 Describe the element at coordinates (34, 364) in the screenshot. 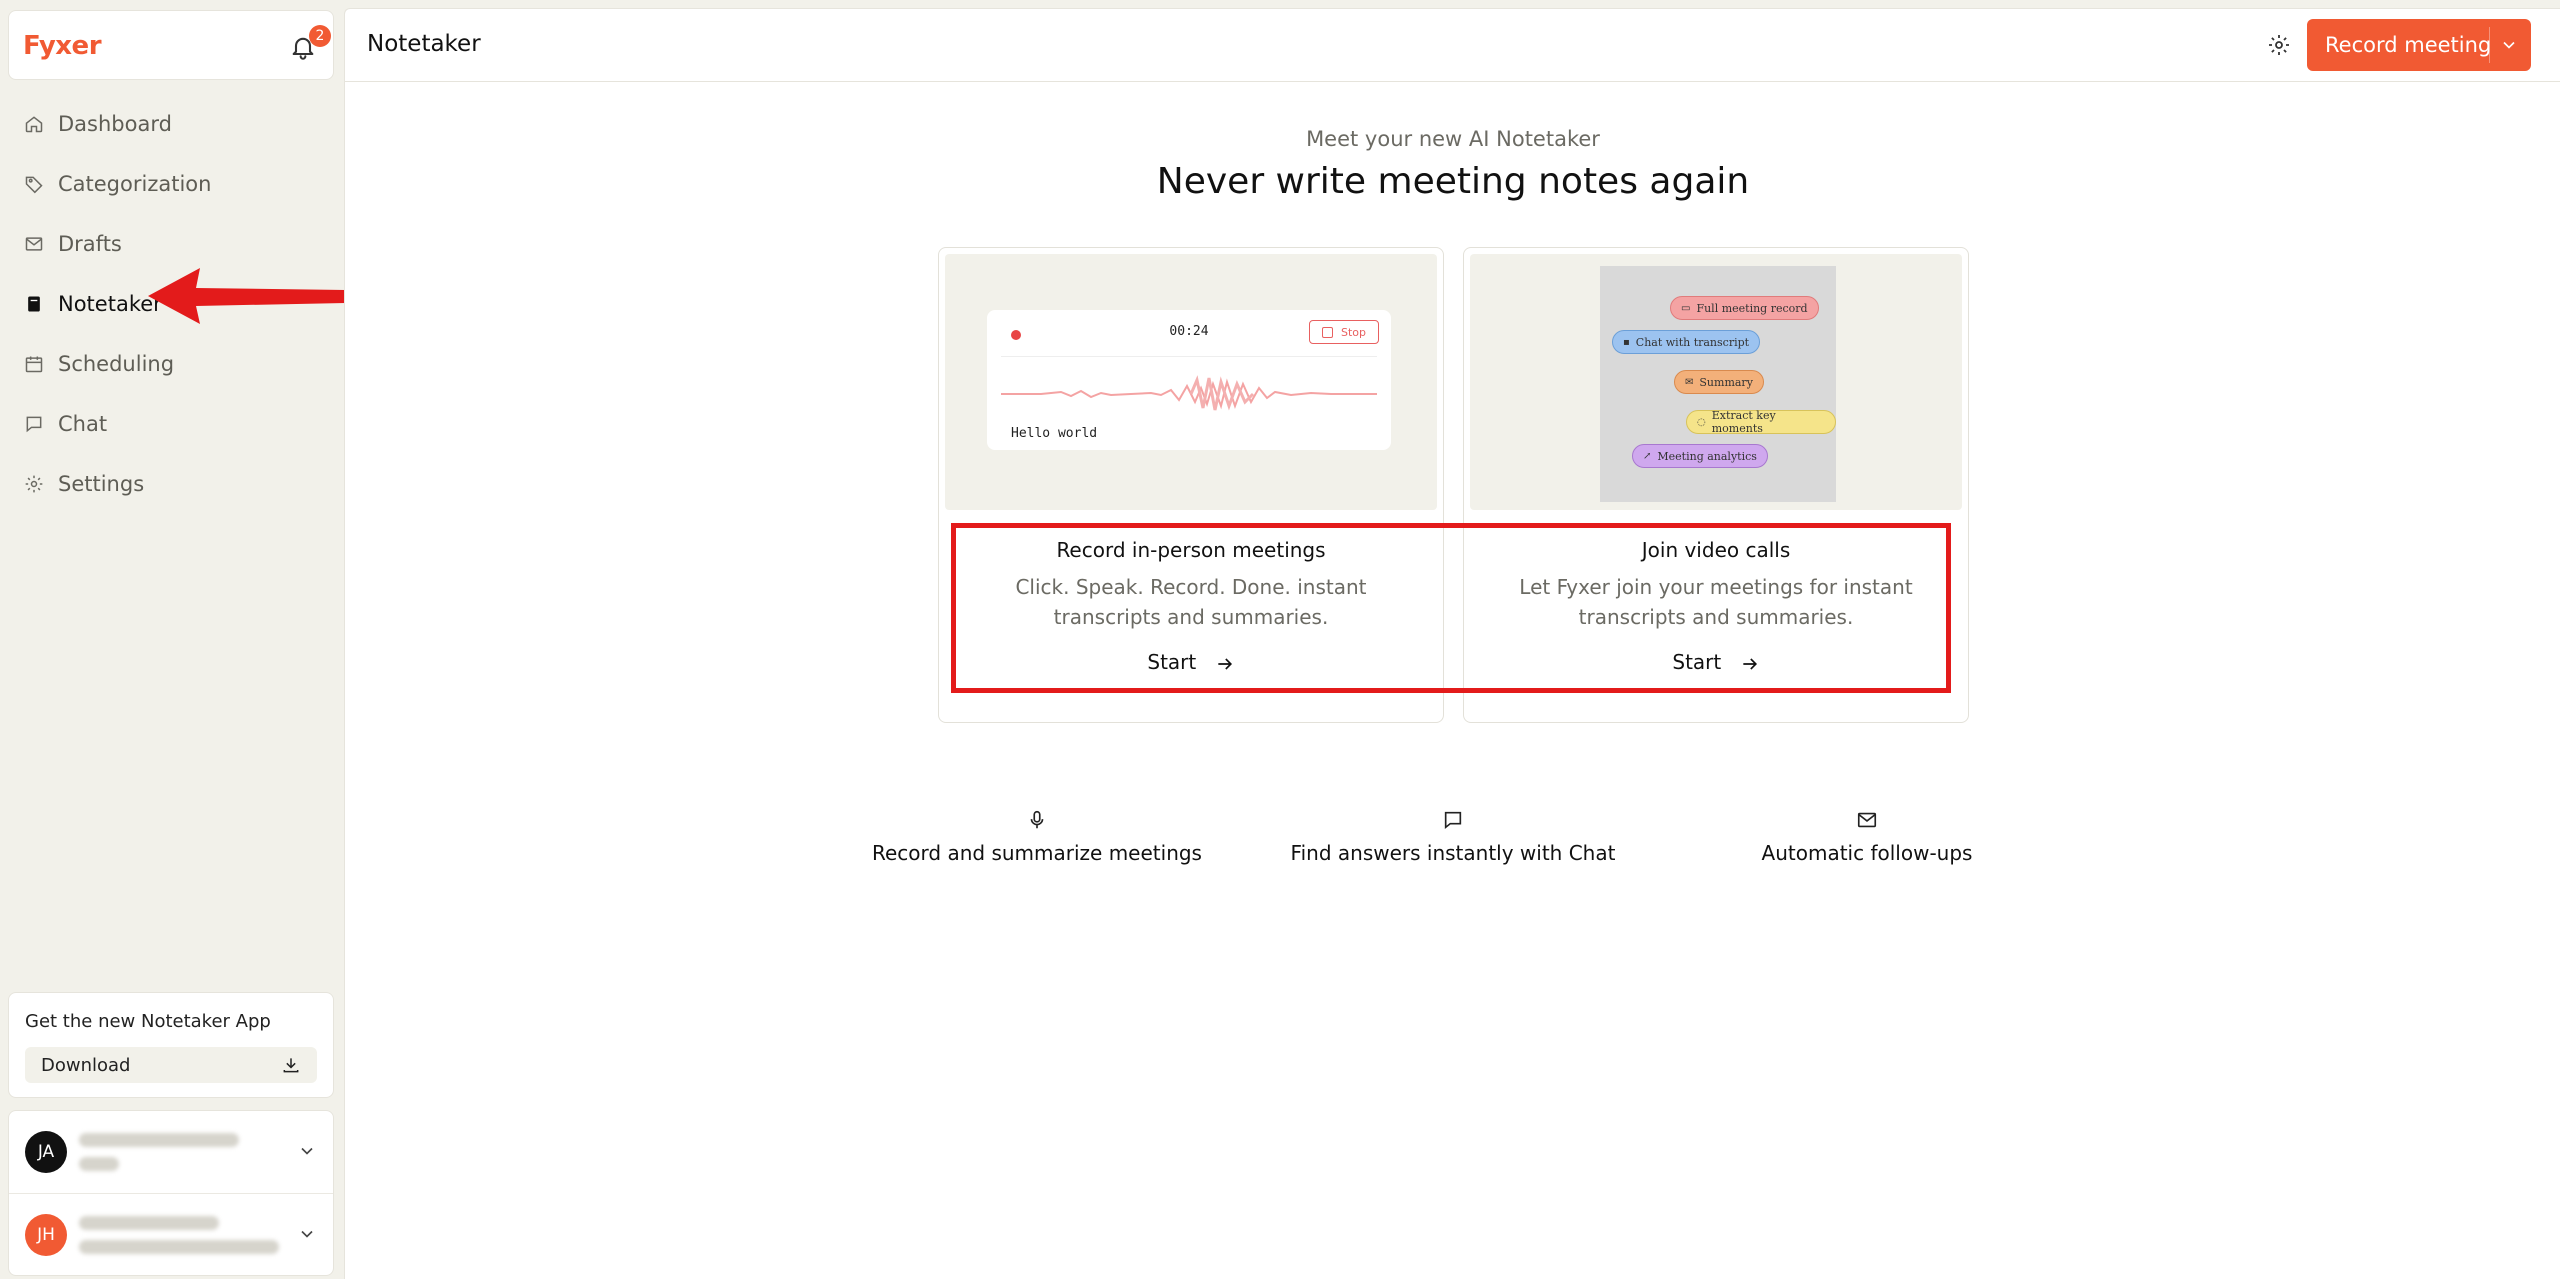

I see `calendar-icon` at that location.